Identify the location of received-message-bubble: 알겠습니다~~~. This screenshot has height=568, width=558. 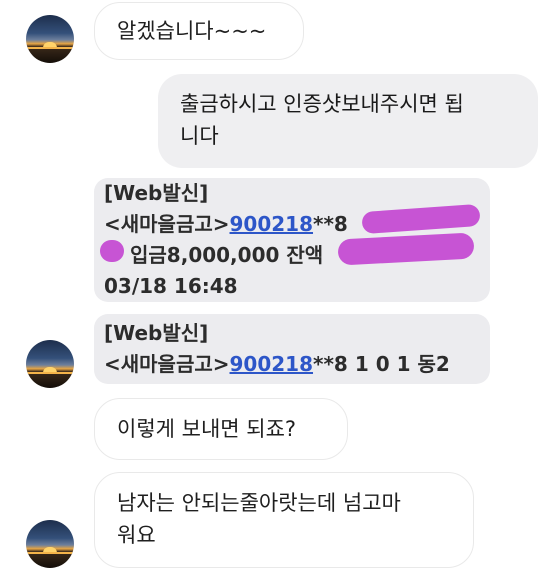
(199, 31).